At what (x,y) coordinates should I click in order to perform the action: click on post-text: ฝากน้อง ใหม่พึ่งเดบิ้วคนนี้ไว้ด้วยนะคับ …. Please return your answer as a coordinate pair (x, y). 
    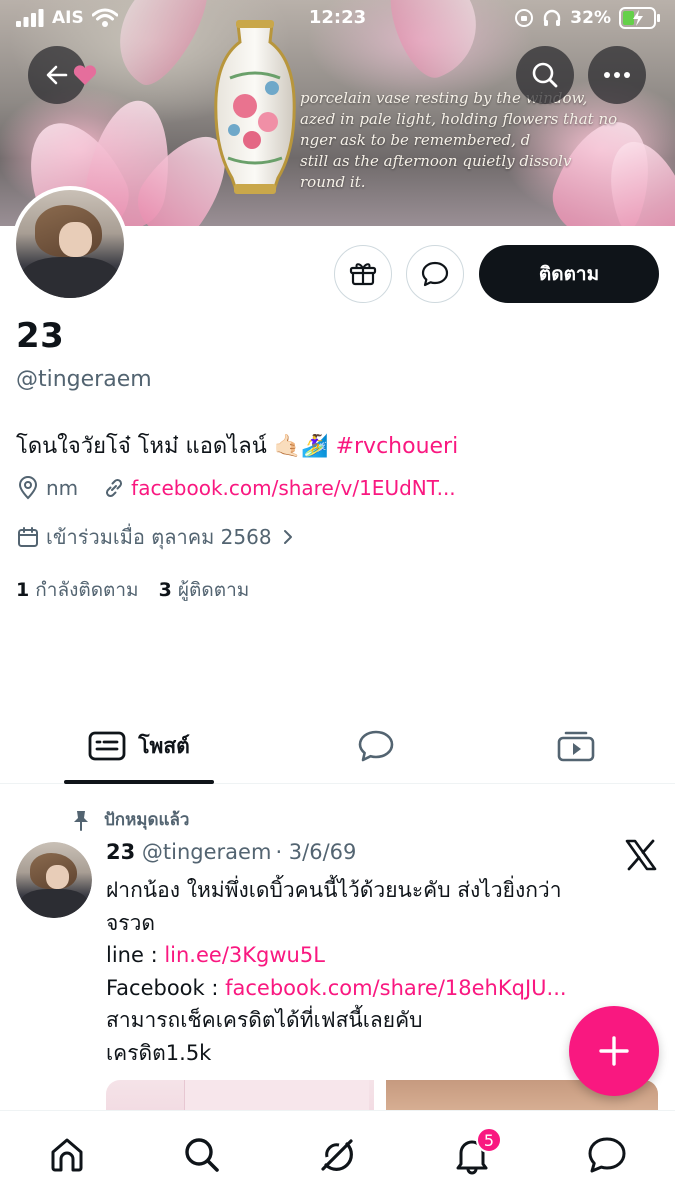
    Looking at the image, I should click on (376, 971).